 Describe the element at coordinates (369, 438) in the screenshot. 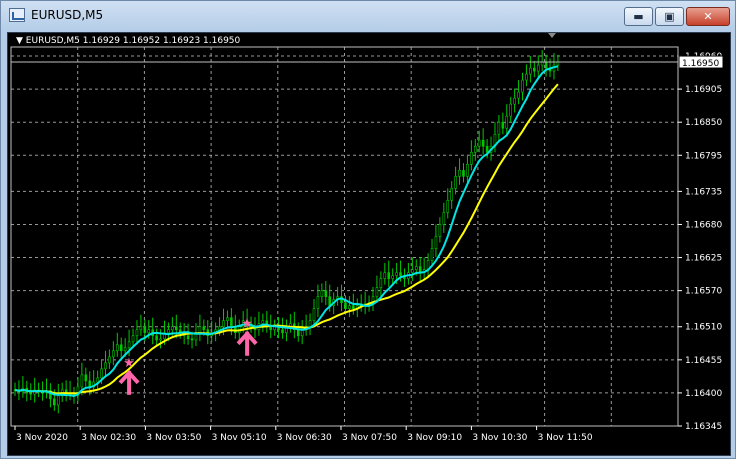

I see `time-axis-label: 3 Nov 07:50` at that location.